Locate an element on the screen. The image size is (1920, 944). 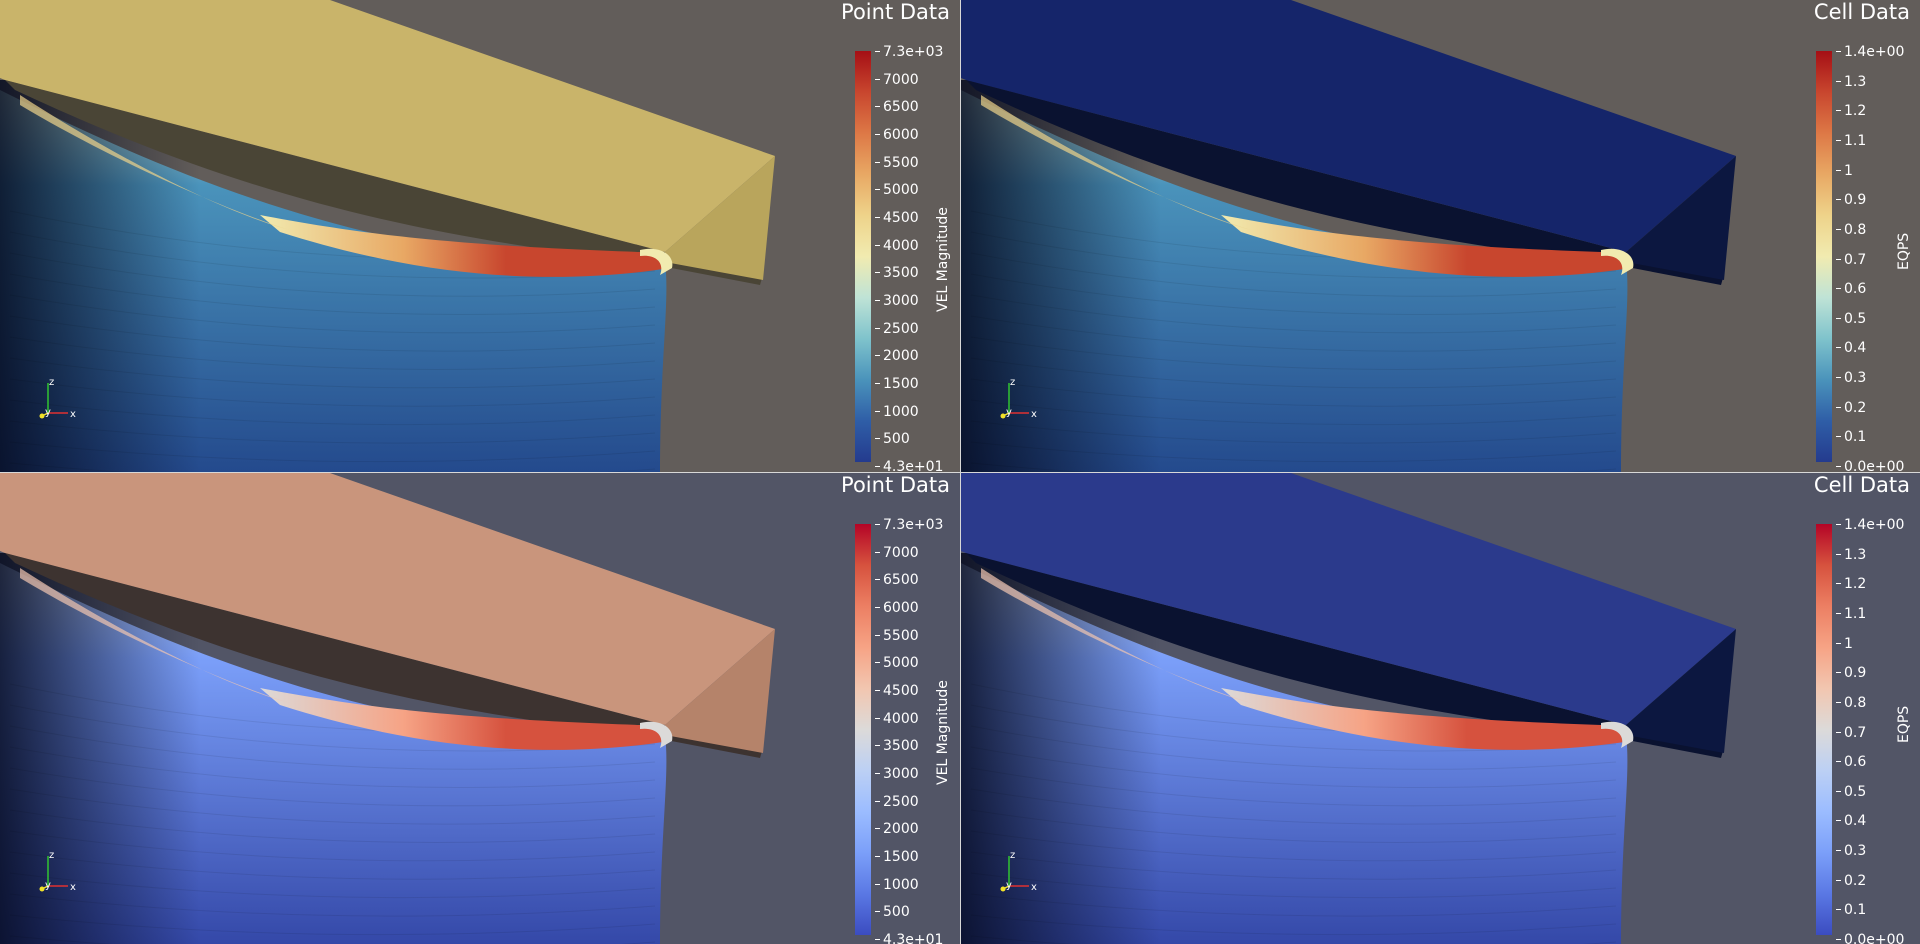
color-legend-tick: 1 is located at coordinates (1844, 170).